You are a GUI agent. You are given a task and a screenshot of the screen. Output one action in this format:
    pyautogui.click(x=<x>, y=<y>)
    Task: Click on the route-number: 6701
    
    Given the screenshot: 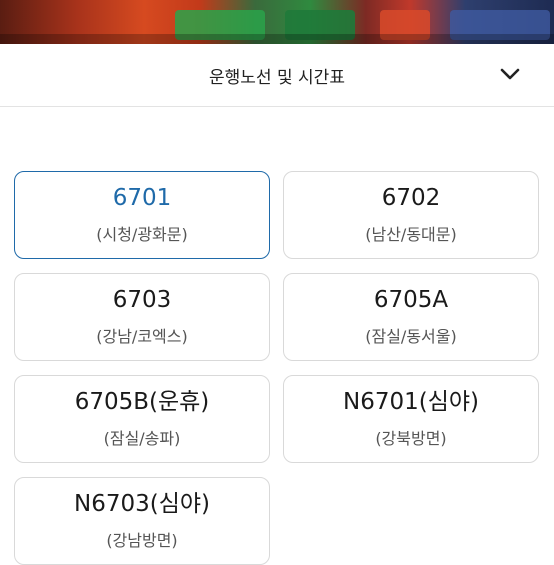 What is the action you would take?
    pyautogui.click(x=142, y=198)
    